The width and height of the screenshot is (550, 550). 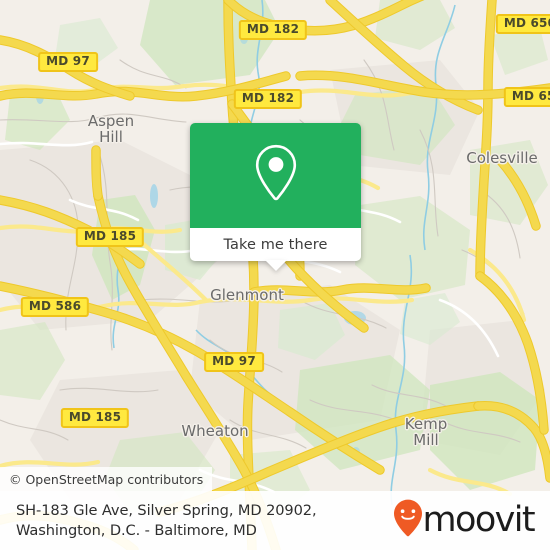 I want to click on route-shield-md-586: MD 586, so click(x=55, y=307).